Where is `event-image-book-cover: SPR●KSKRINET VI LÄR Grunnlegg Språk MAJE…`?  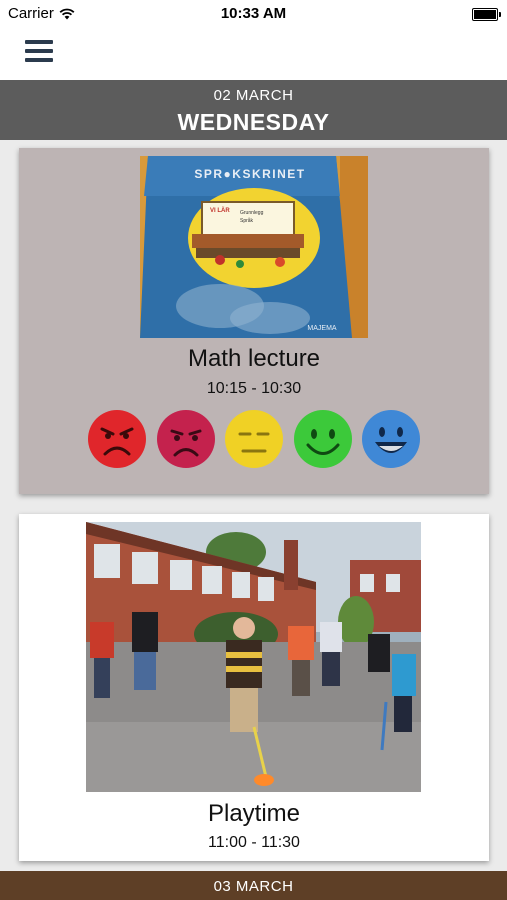 event-image-book-cover: SPR●KSKRINET VI LÄR Grunnlegg Språk MAJE… is located at coordinates (254, 247).